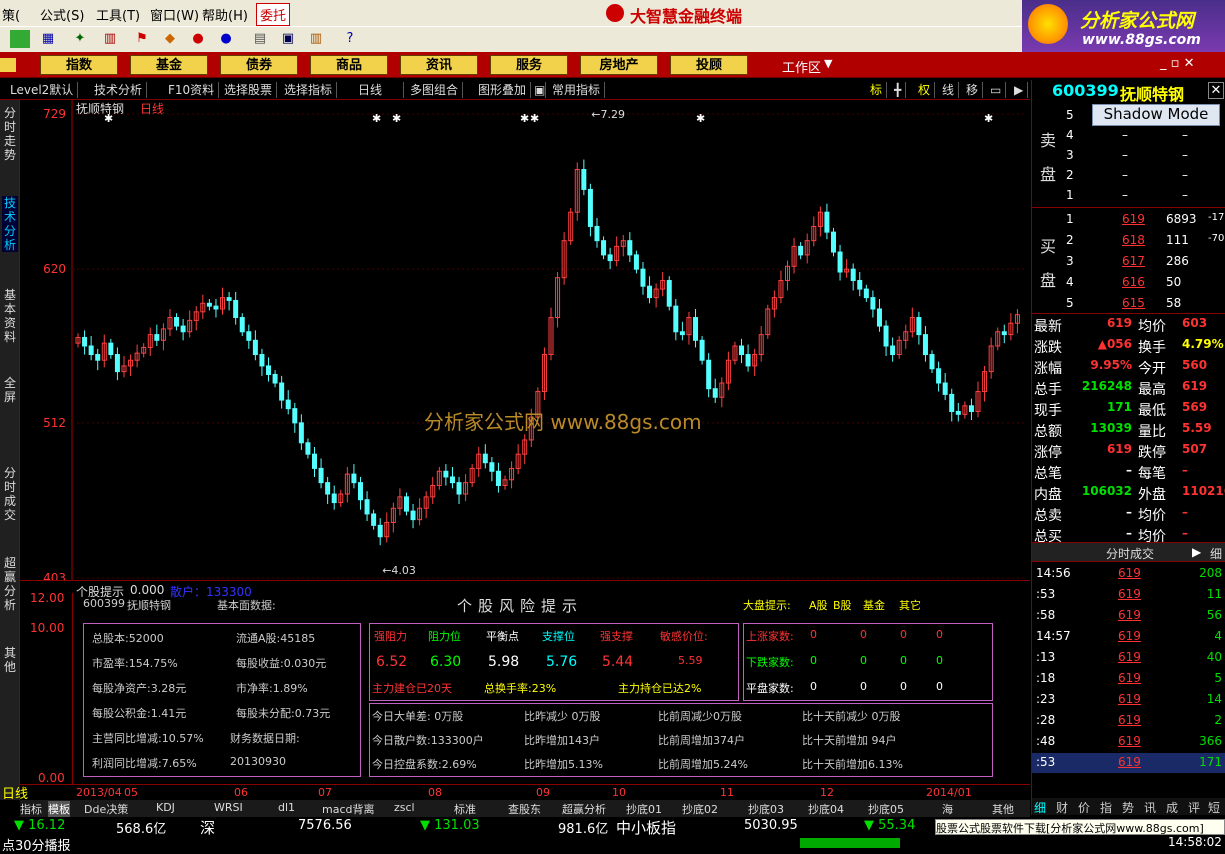 This screenshot has width=1225, height=854. What do you see at coordinates (11, 14) in the screenshot?
I see `menu-strategy: 策(` at bounding box center [11, 14].